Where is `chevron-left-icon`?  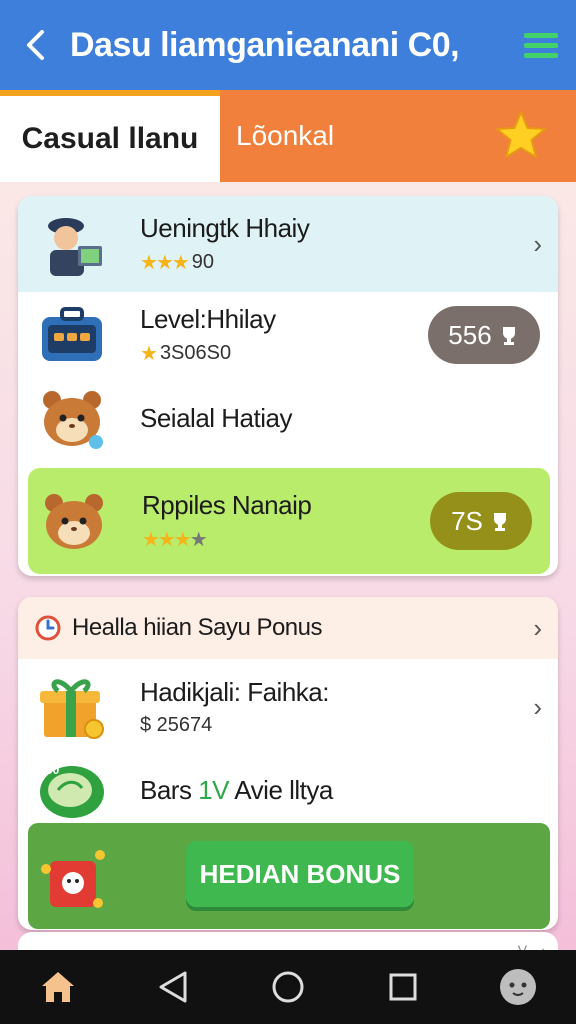 chevron-left-icon is located at coordinates (35, 45).